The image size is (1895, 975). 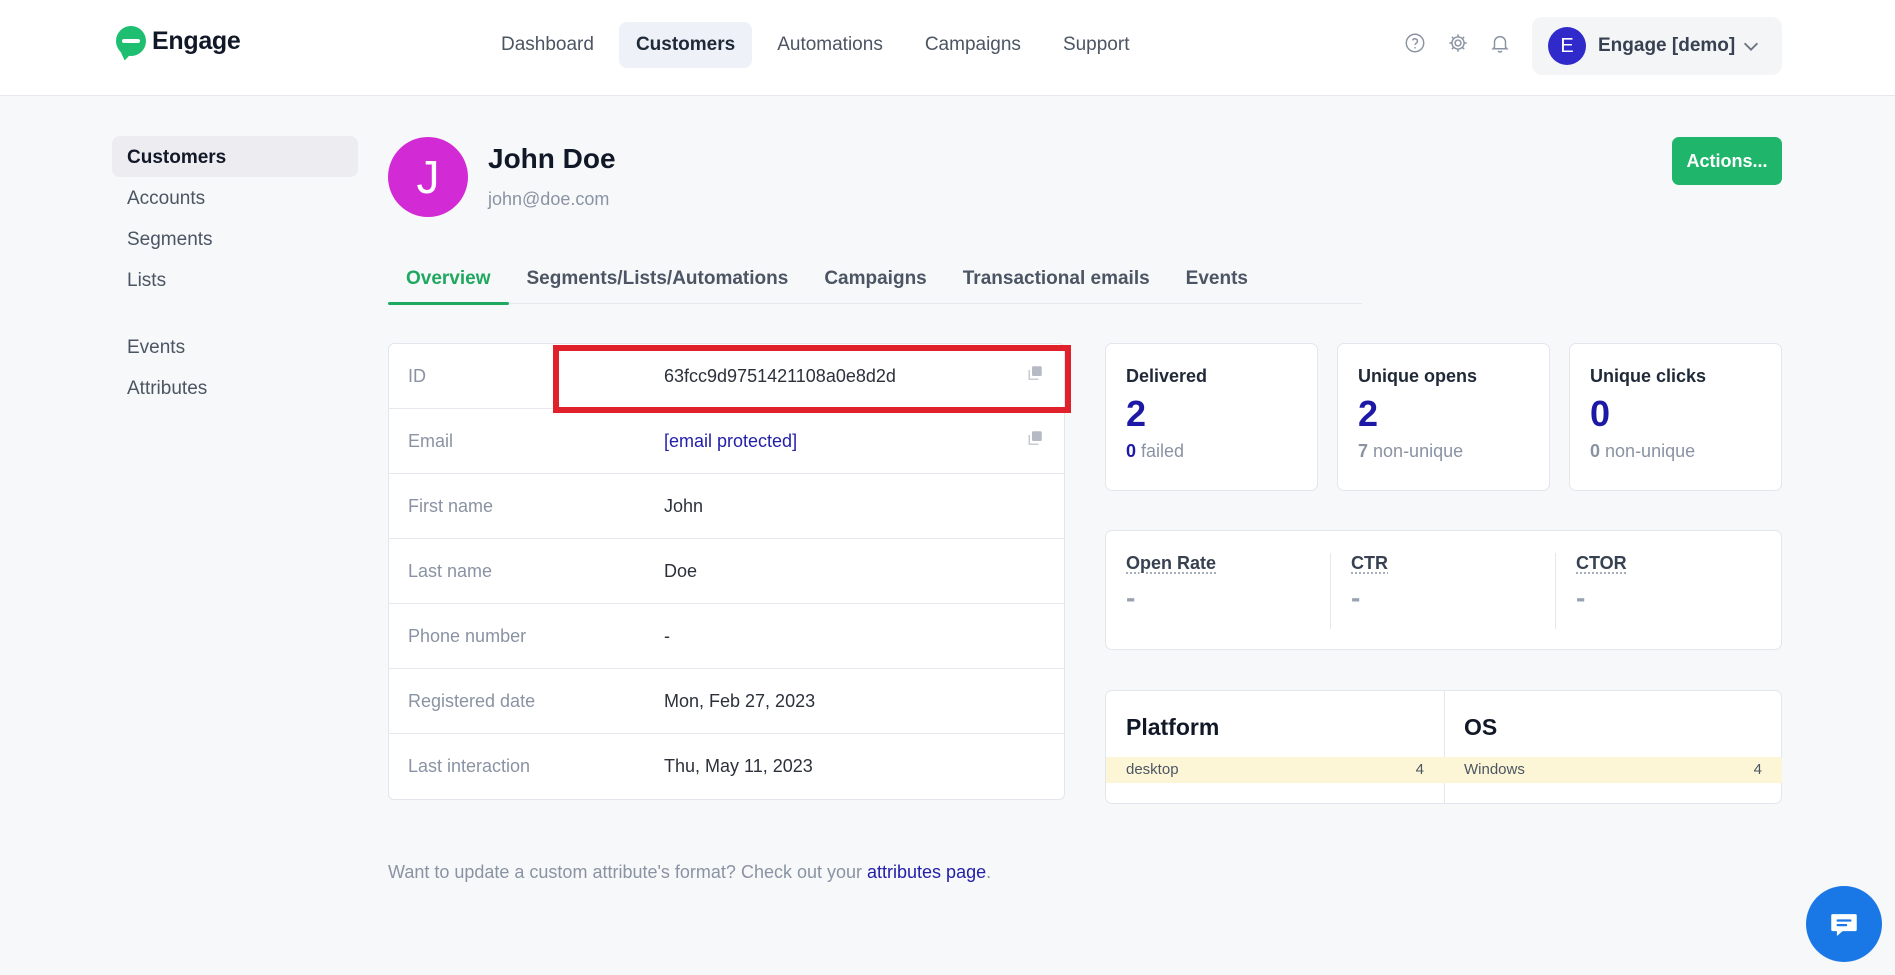 I want to click on tab-events: Events, so click(x=1217, y=283).